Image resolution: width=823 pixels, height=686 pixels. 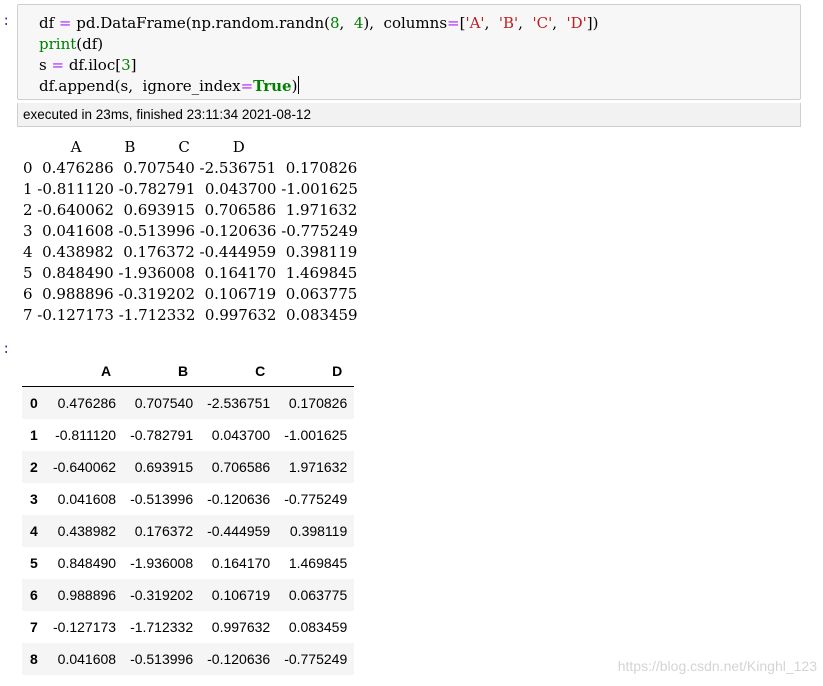 I want to click on table-cell: 1.469845, so click(x=318, y=563).